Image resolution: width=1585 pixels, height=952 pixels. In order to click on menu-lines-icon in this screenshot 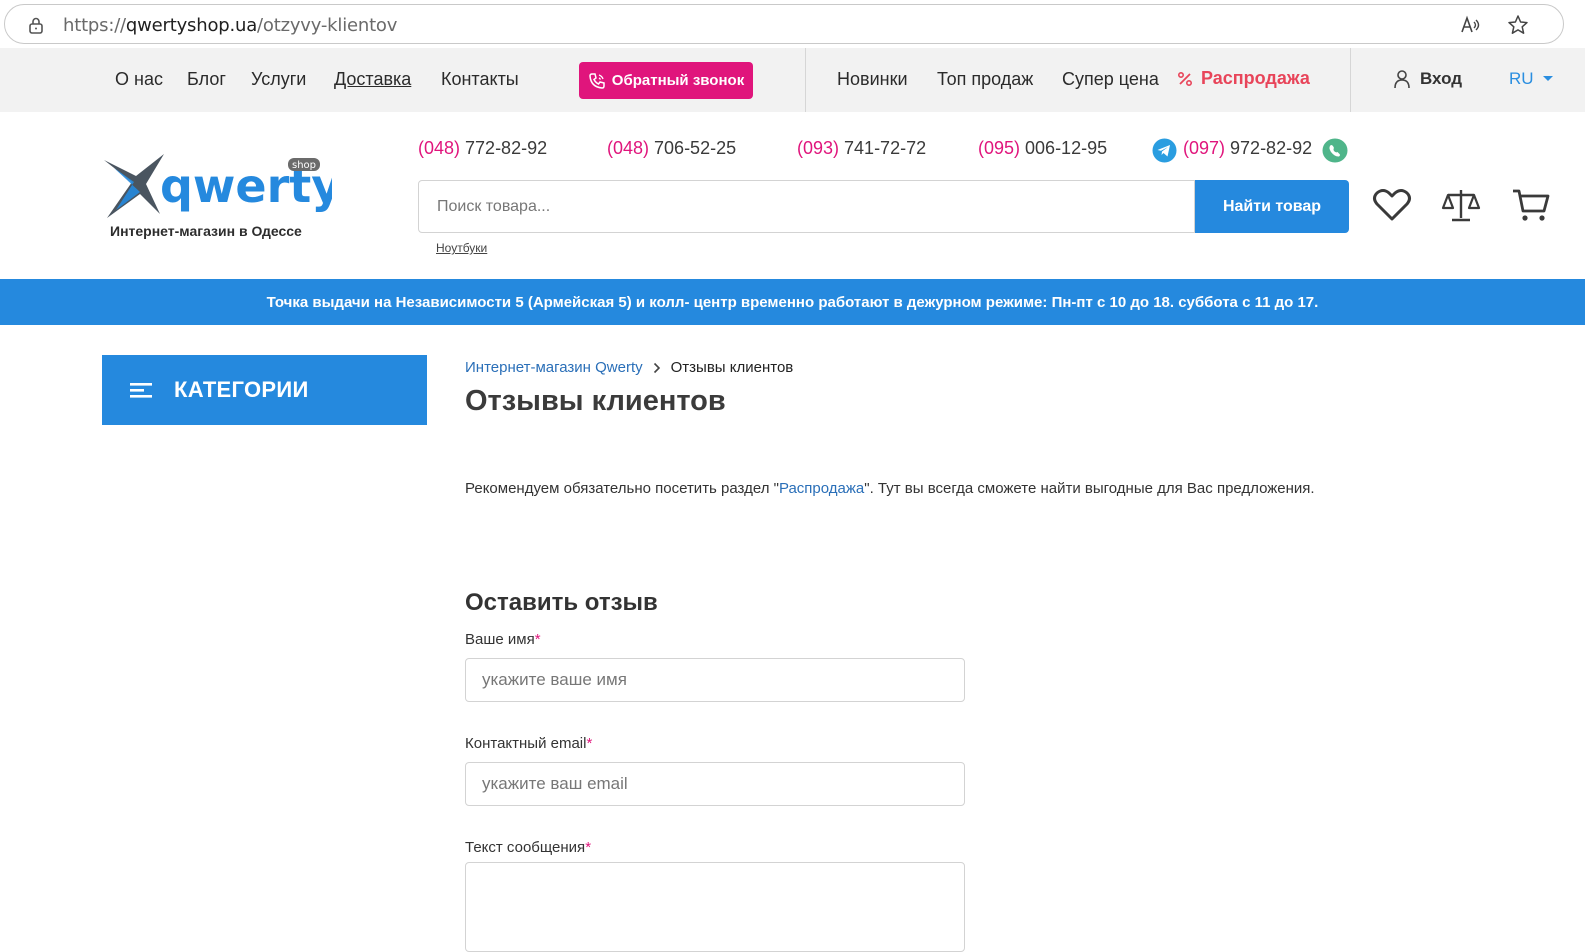, I will do `click(141, 390)`.